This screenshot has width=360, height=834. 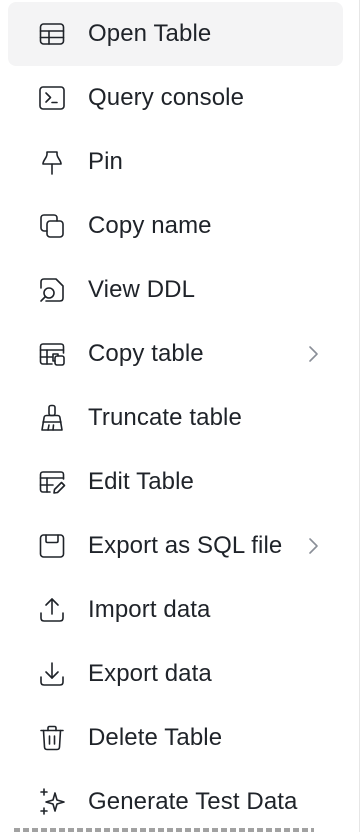 I want to click on menu-item-edit-table: Edit Table, so click(x=175, y=482).